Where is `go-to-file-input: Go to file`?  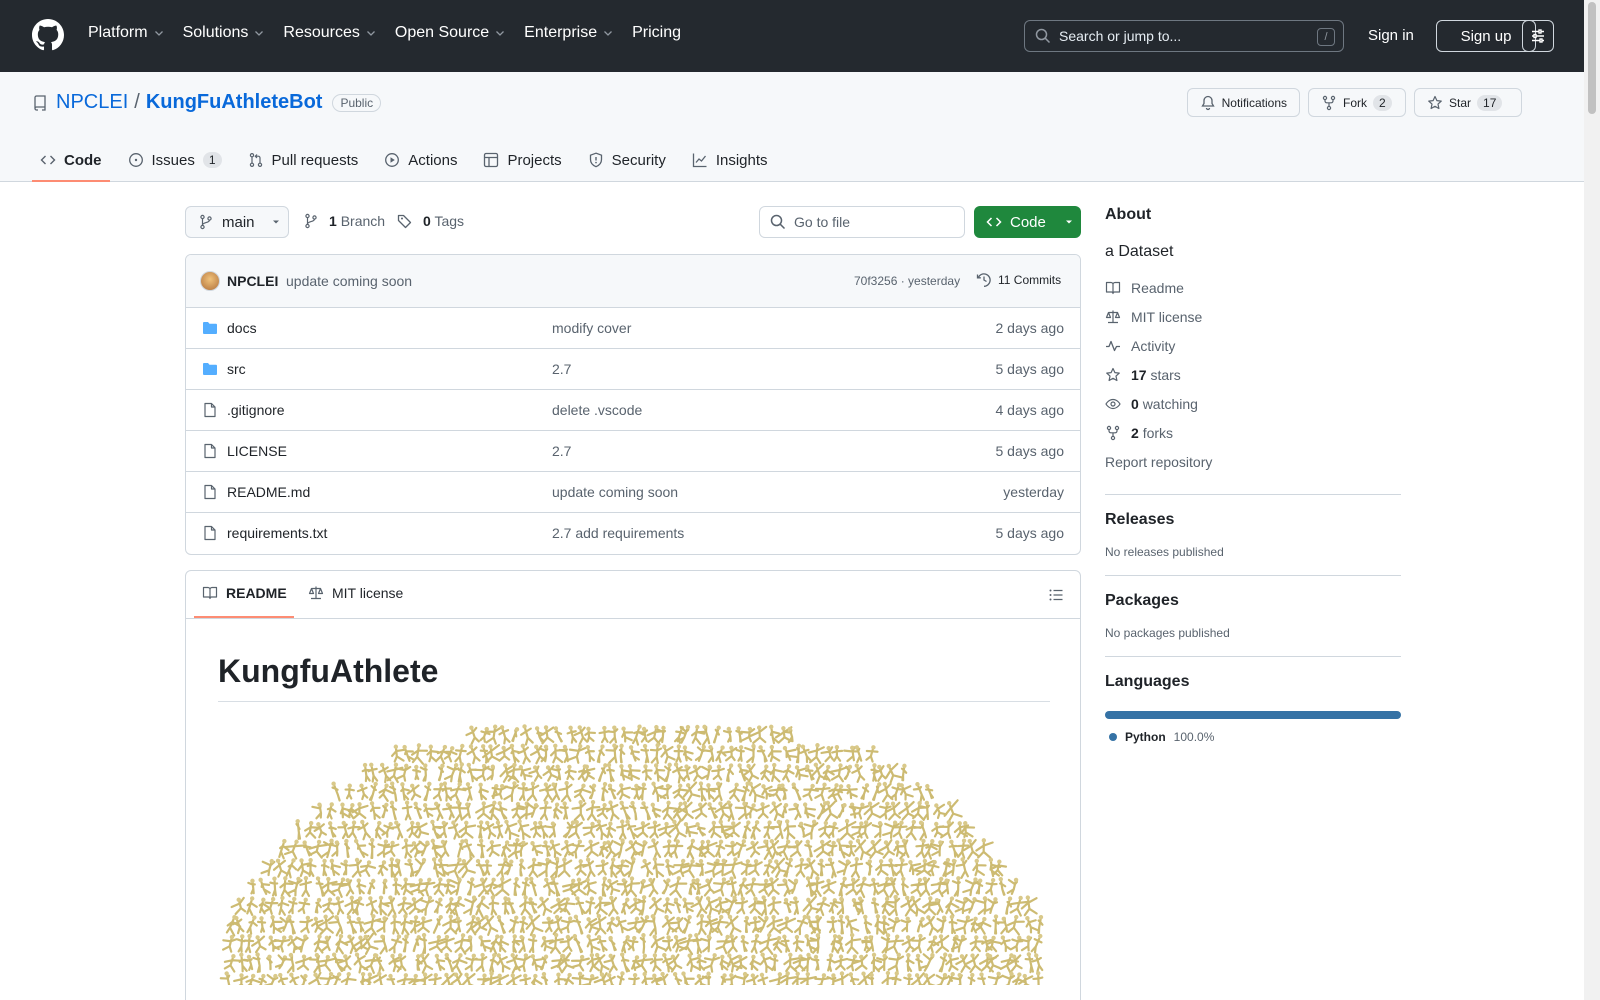
go-to-file-input: Go to file is located at coordinates (862, 222).